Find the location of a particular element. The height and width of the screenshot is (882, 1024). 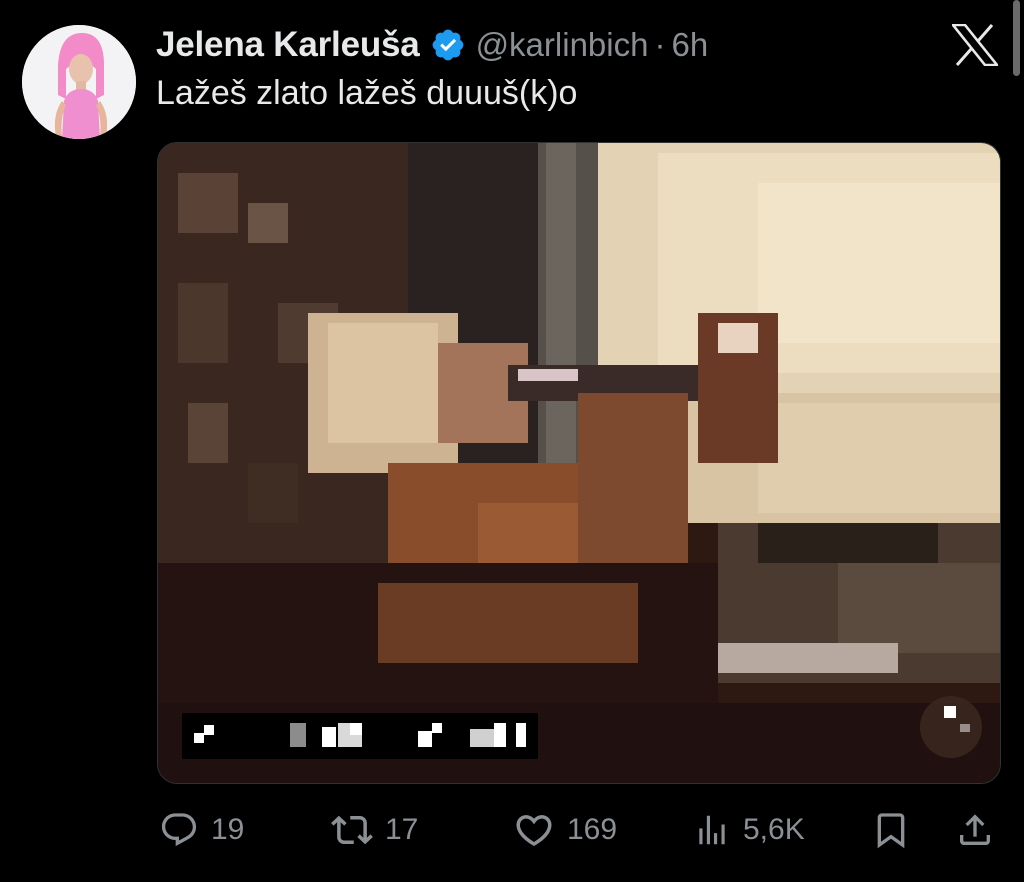

views-icon is located at coordinates (712, 830).